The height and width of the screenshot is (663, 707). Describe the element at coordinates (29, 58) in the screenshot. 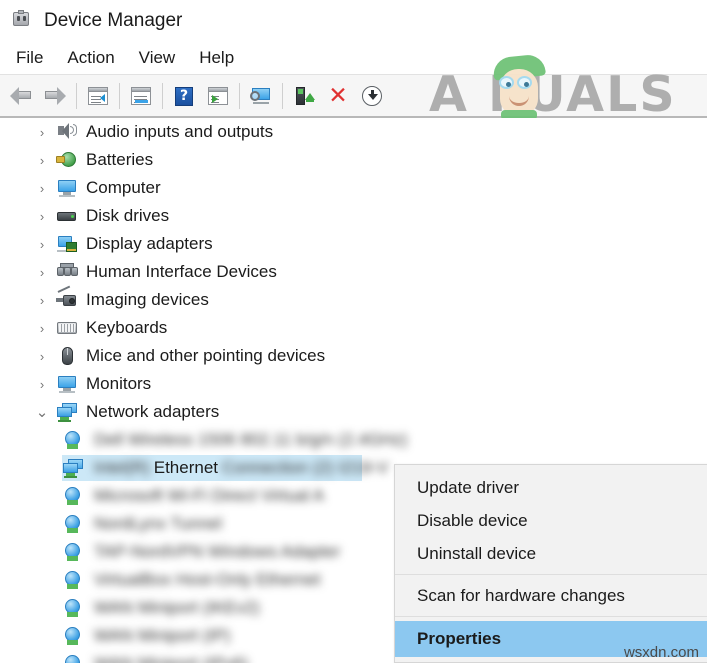

I see `menu-file: File` at that location.